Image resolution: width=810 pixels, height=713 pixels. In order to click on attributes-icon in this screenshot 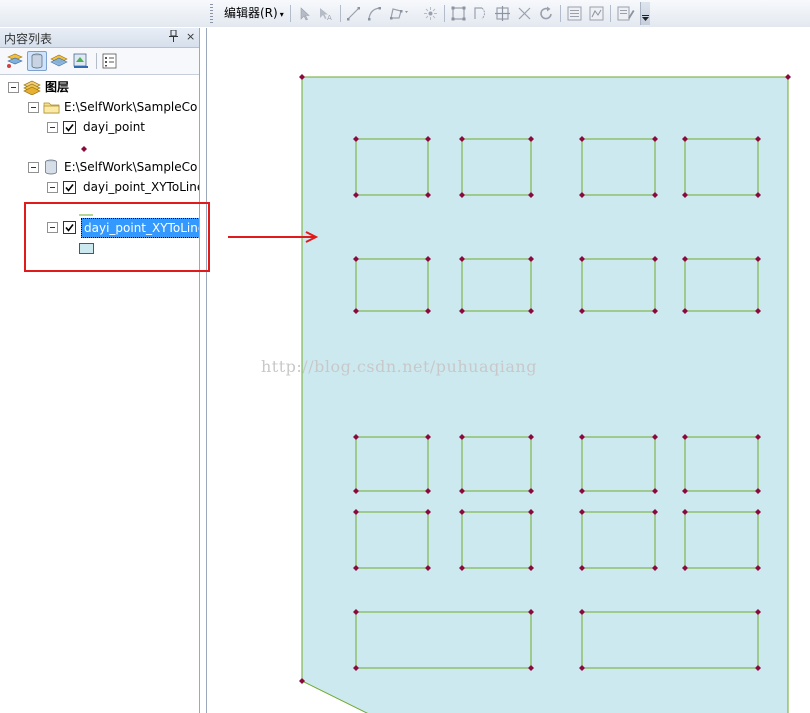, I will do `click(574, 13)`.